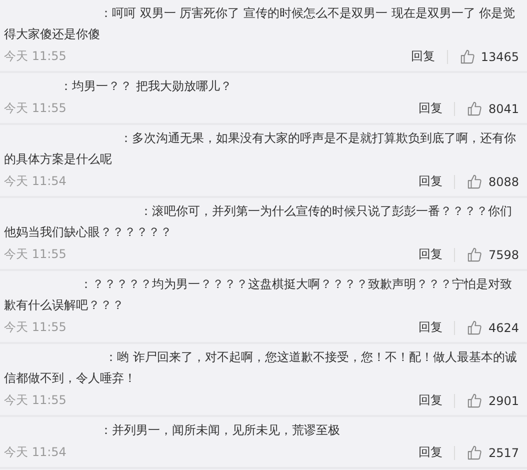 The width and height of the screenshot is (527, 470). I want to click on comment-text: ：哟 诈尸回来了，对不起啊，您这道歉不接受，您！不！配！做人最基本的诚信都做不到，令人唾弃！, so click(261, 368).